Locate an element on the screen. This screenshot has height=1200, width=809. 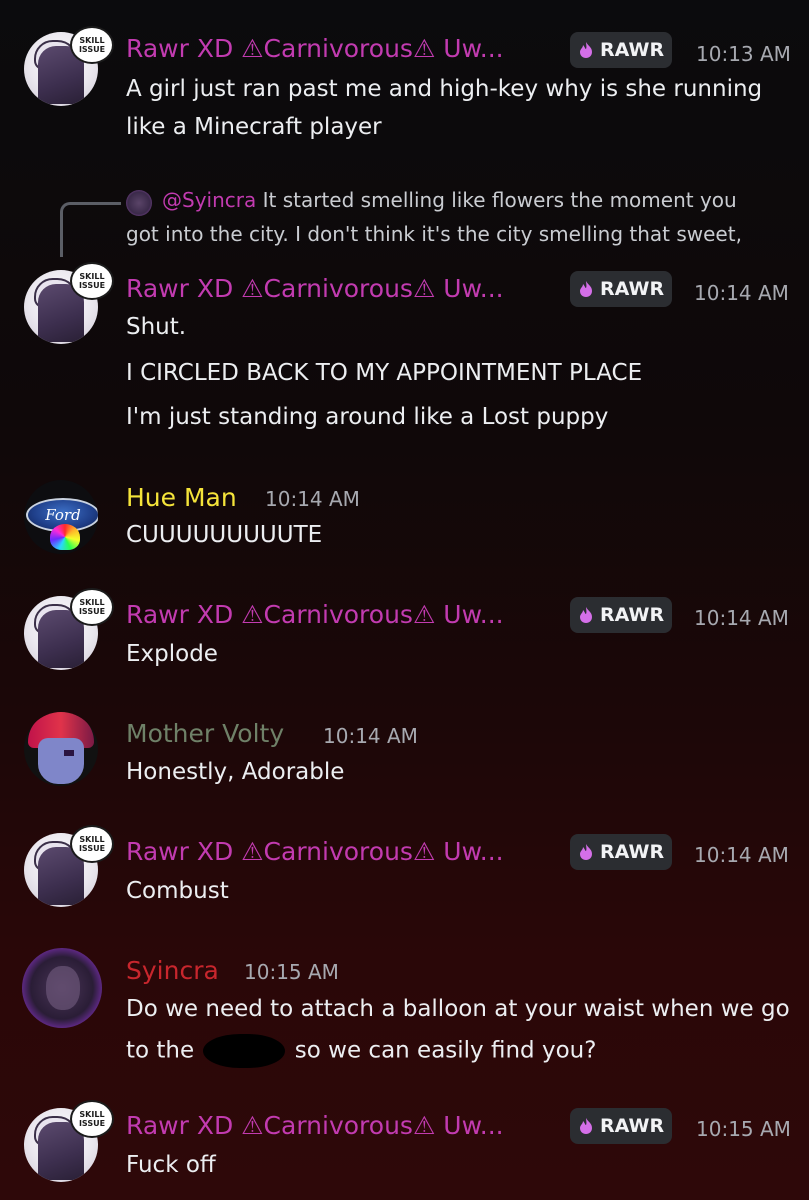
ford-logo-text: Ford is located at coordinates (63, 515).